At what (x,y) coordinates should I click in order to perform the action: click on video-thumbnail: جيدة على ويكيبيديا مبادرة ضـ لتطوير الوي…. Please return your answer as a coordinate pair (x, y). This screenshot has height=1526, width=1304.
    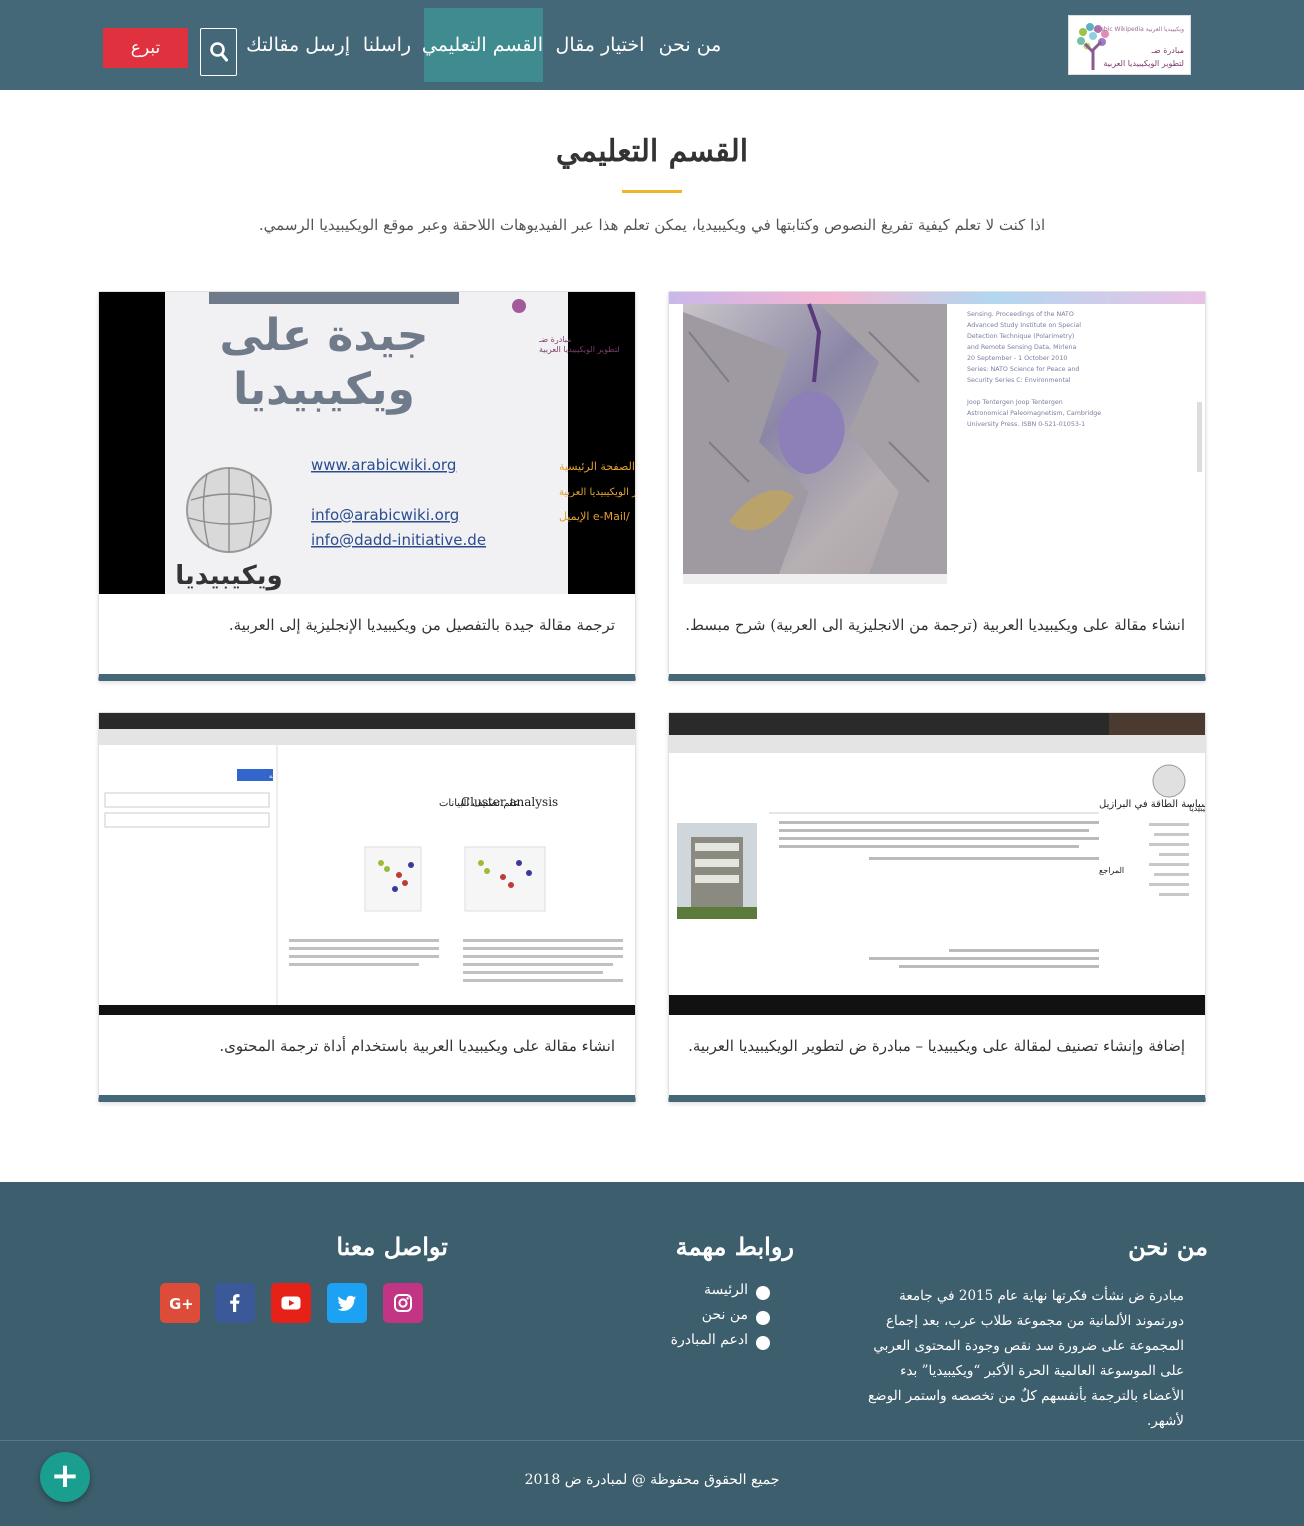
    Looking at the image, I should click on (367, 443).